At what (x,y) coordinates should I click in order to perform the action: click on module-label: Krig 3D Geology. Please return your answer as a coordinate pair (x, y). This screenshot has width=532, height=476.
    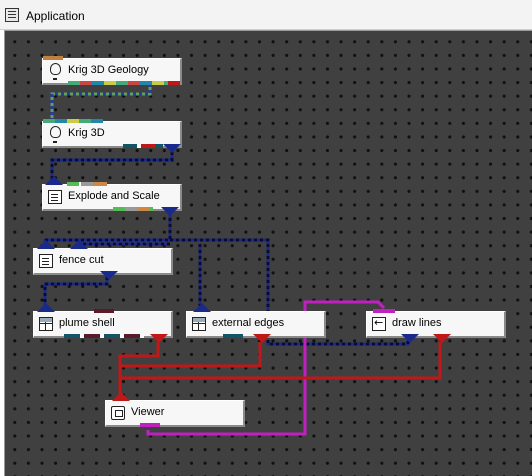
    Looking at the image, I should click on (108, 70).